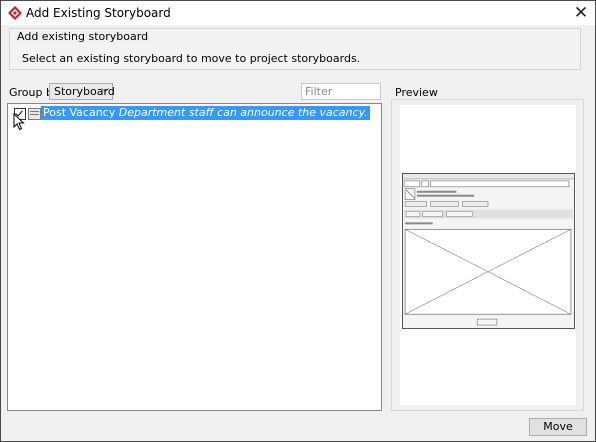  What do you see at coordinates (416, 92) in the screenshot?
I see `preview-label: Preview` at bounding box center [416, 92].